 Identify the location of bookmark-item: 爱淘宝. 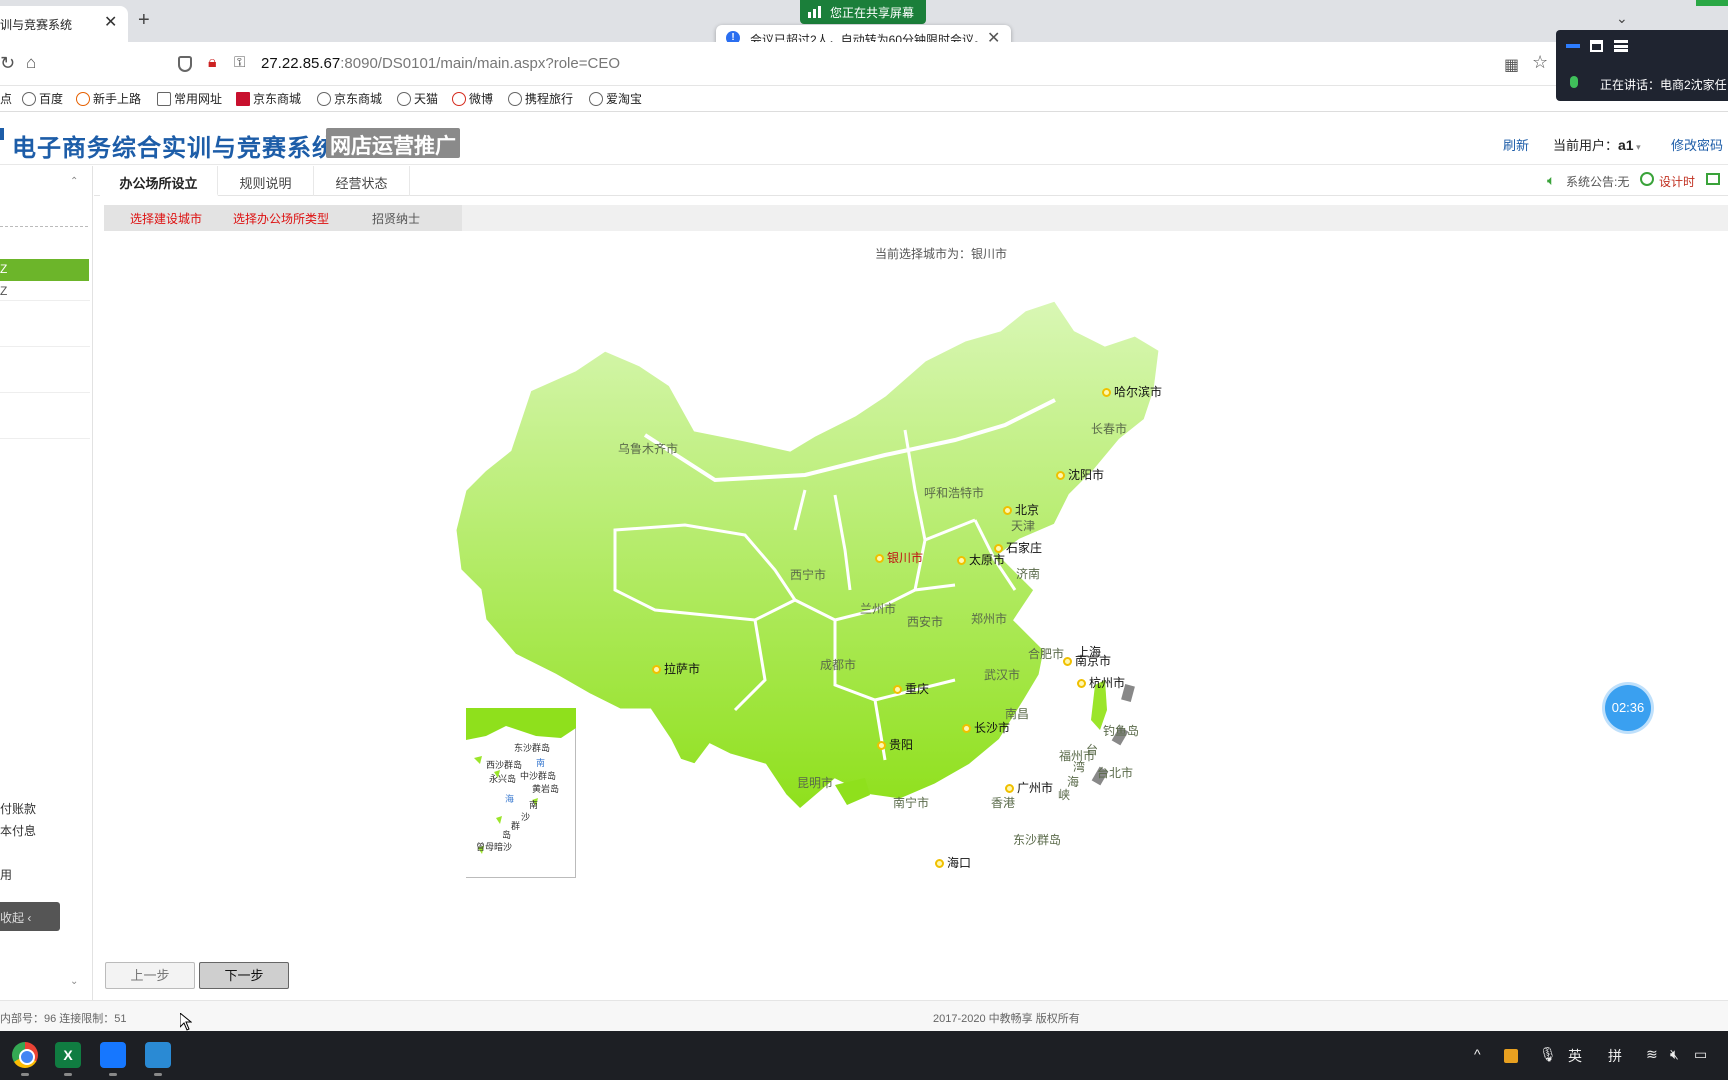
(615, 98).